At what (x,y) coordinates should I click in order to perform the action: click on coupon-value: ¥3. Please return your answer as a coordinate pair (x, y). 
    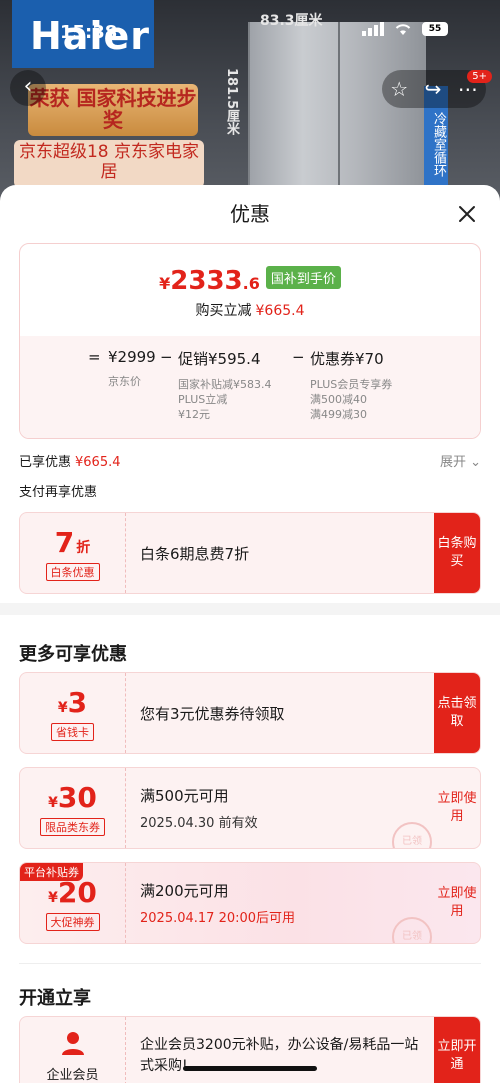
    Looking at the image, I should click on (72, 702).